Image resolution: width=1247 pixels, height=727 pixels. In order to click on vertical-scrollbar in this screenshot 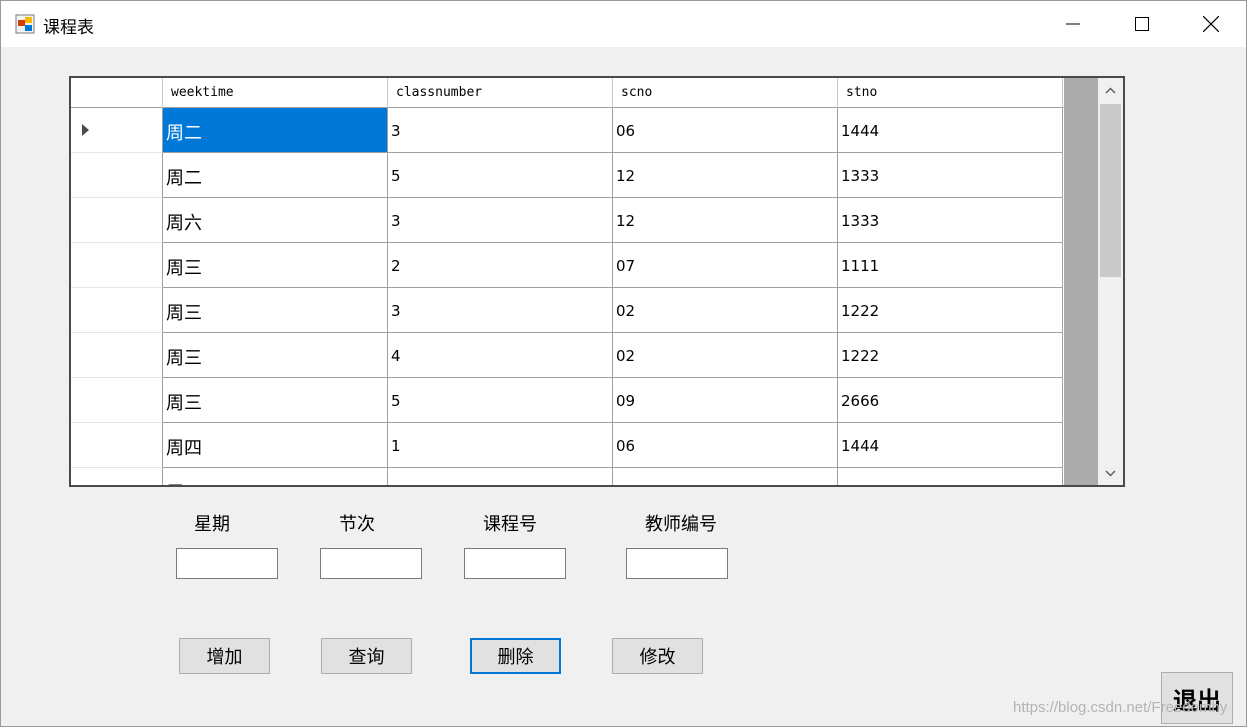, I will do `click(1110, 281)`.